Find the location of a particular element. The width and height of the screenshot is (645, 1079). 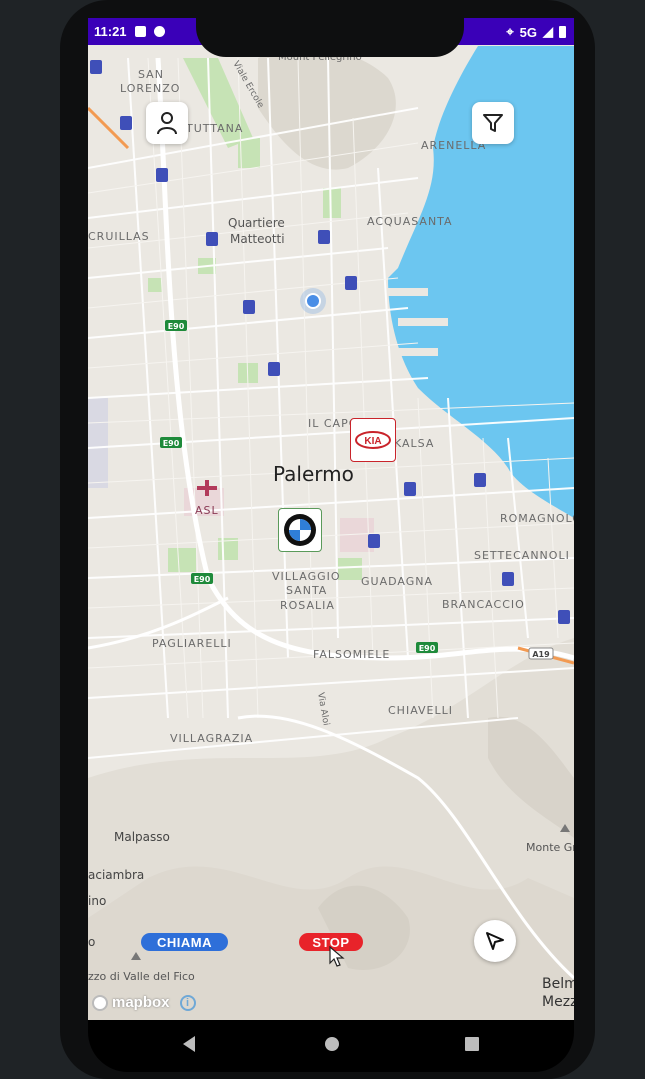

map-label-aciambra: aciambra is located at coordinates (116, 875).